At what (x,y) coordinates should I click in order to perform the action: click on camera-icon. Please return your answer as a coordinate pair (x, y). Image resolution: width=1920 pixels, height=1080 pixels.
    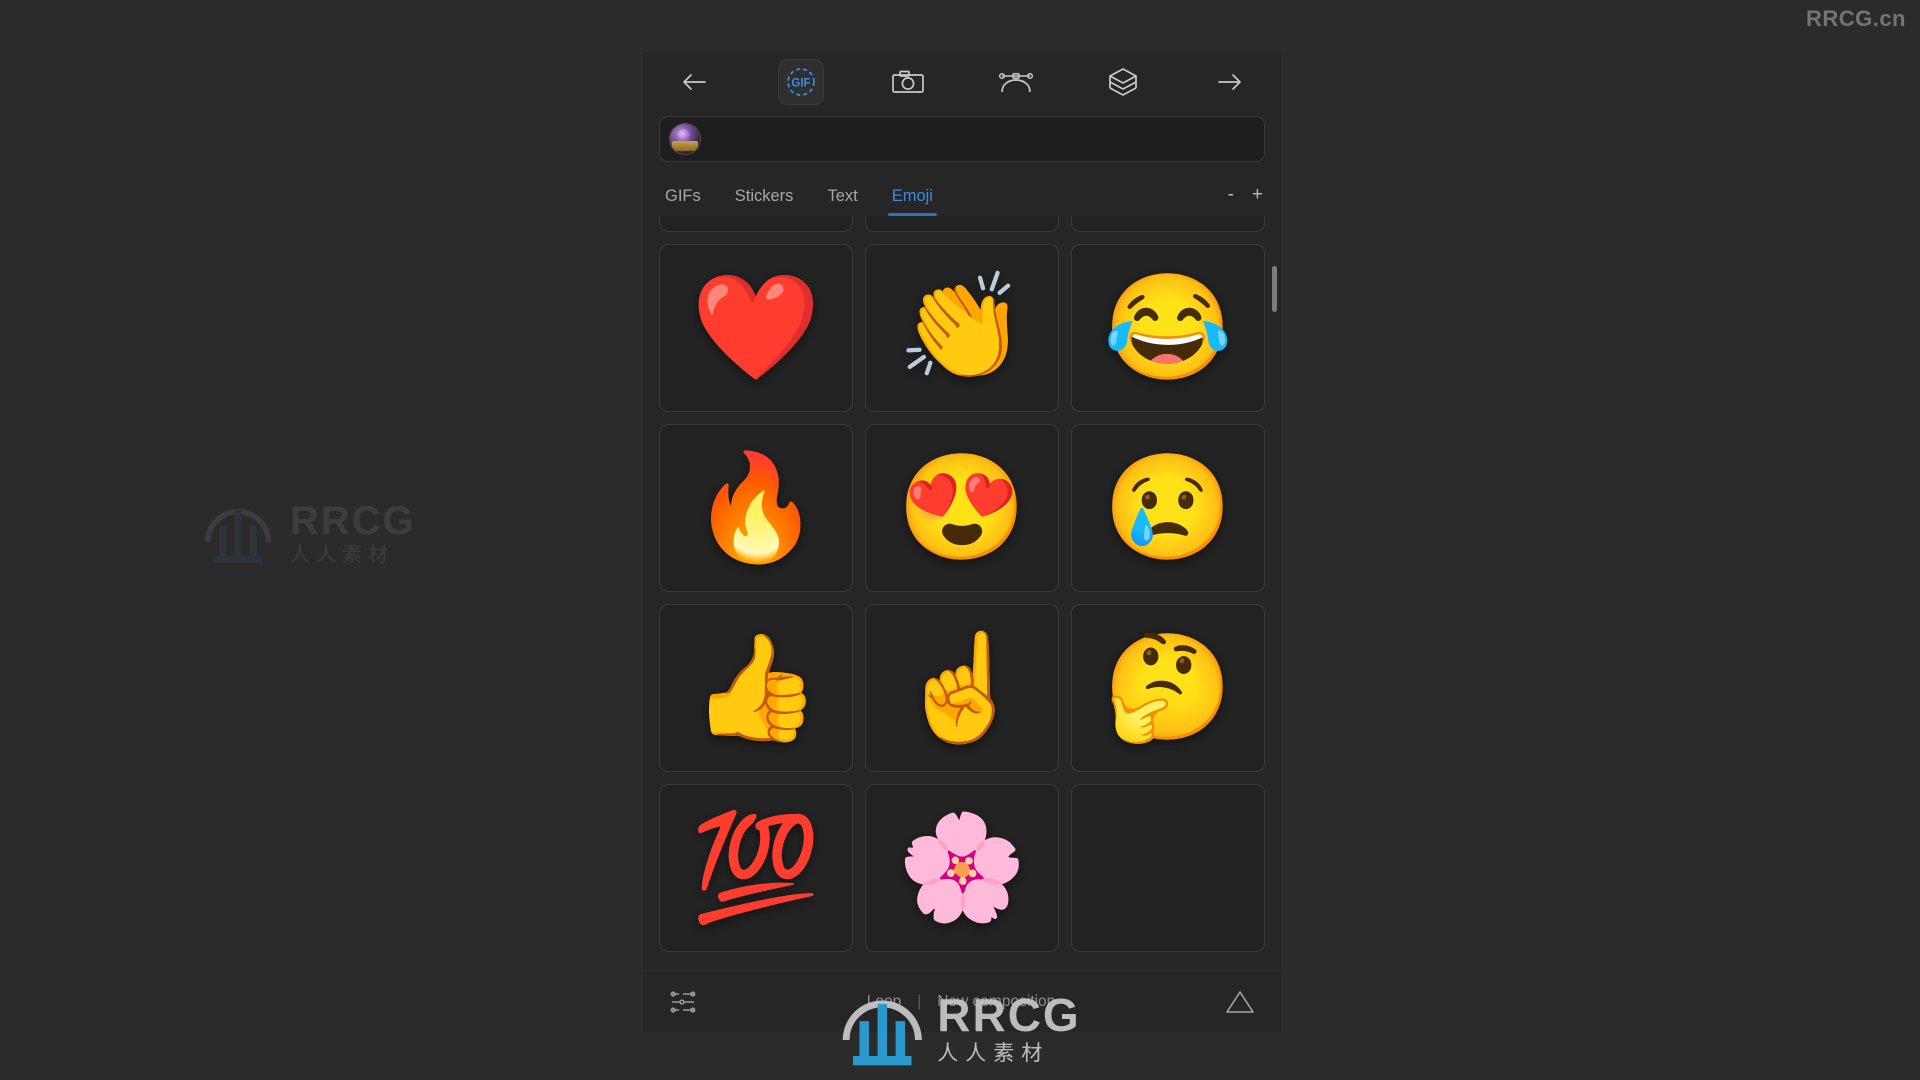
    Looking at the image, I should click on (908, 82).